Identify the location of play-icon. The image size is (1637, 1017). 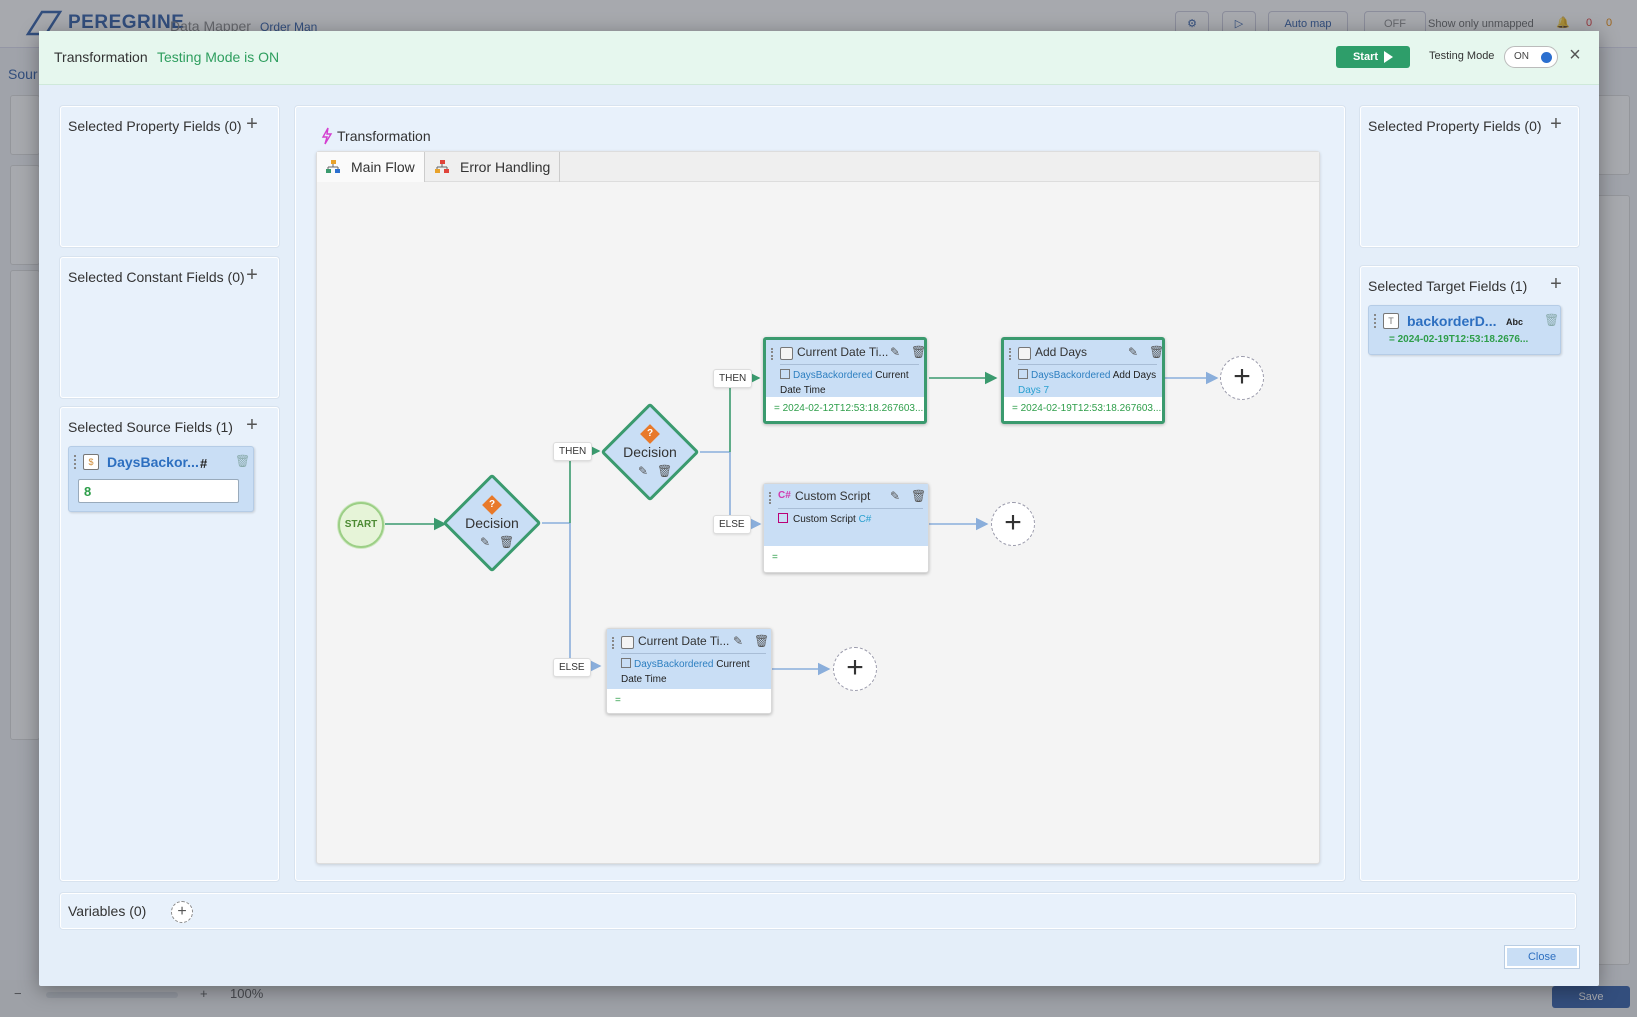
(1389, 57).